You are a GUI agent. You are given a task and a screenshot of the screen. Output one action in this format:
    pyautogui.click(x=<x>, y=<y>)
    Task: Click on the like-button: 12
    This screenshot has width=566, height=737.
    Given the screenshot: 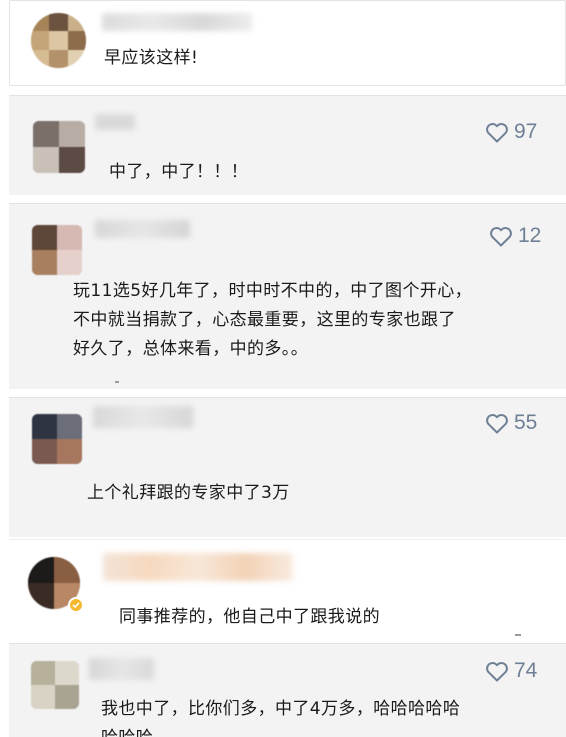 What is the action you would take?
    pyautogui.click(x=515, y=236)
    